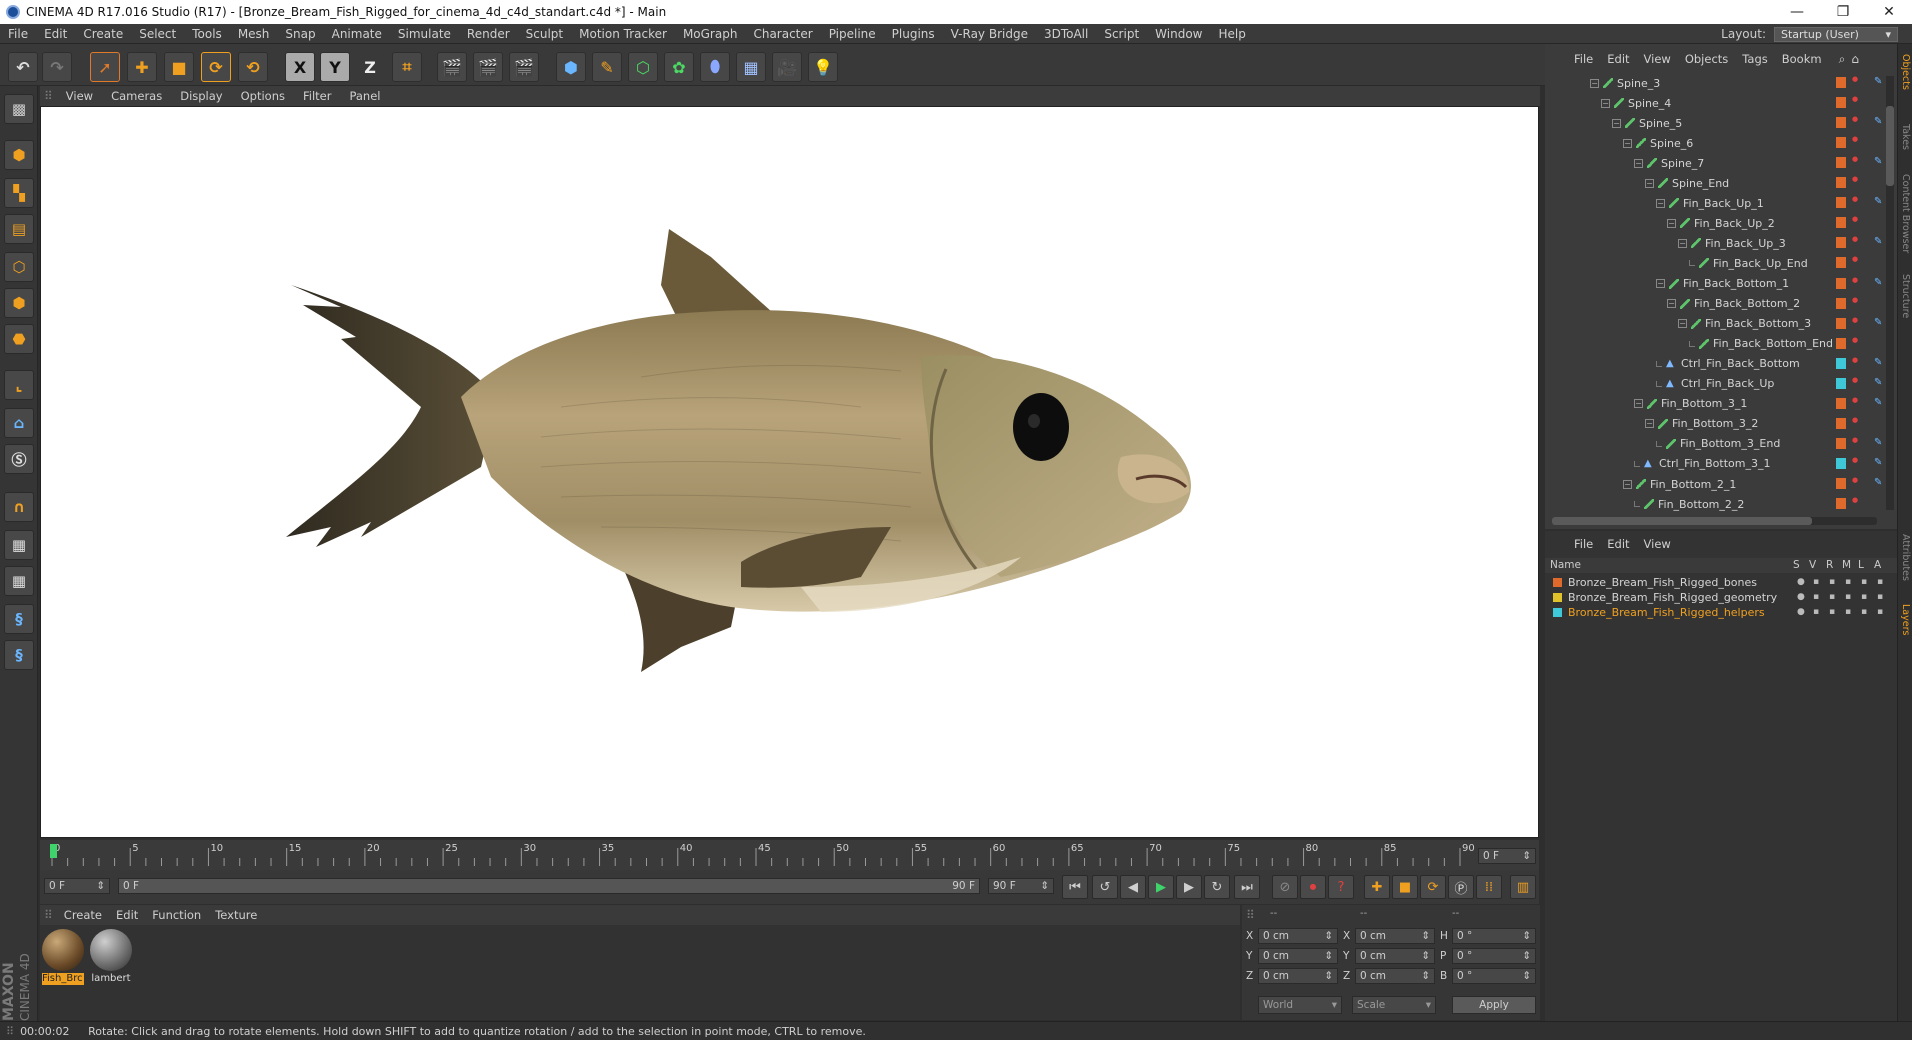 This screenshot has width=1912, height=1040. What do you see at coordinates (751, 67) in the screenshot?
I see `add-floor-button: ▦` at bounding box center [751, 67].